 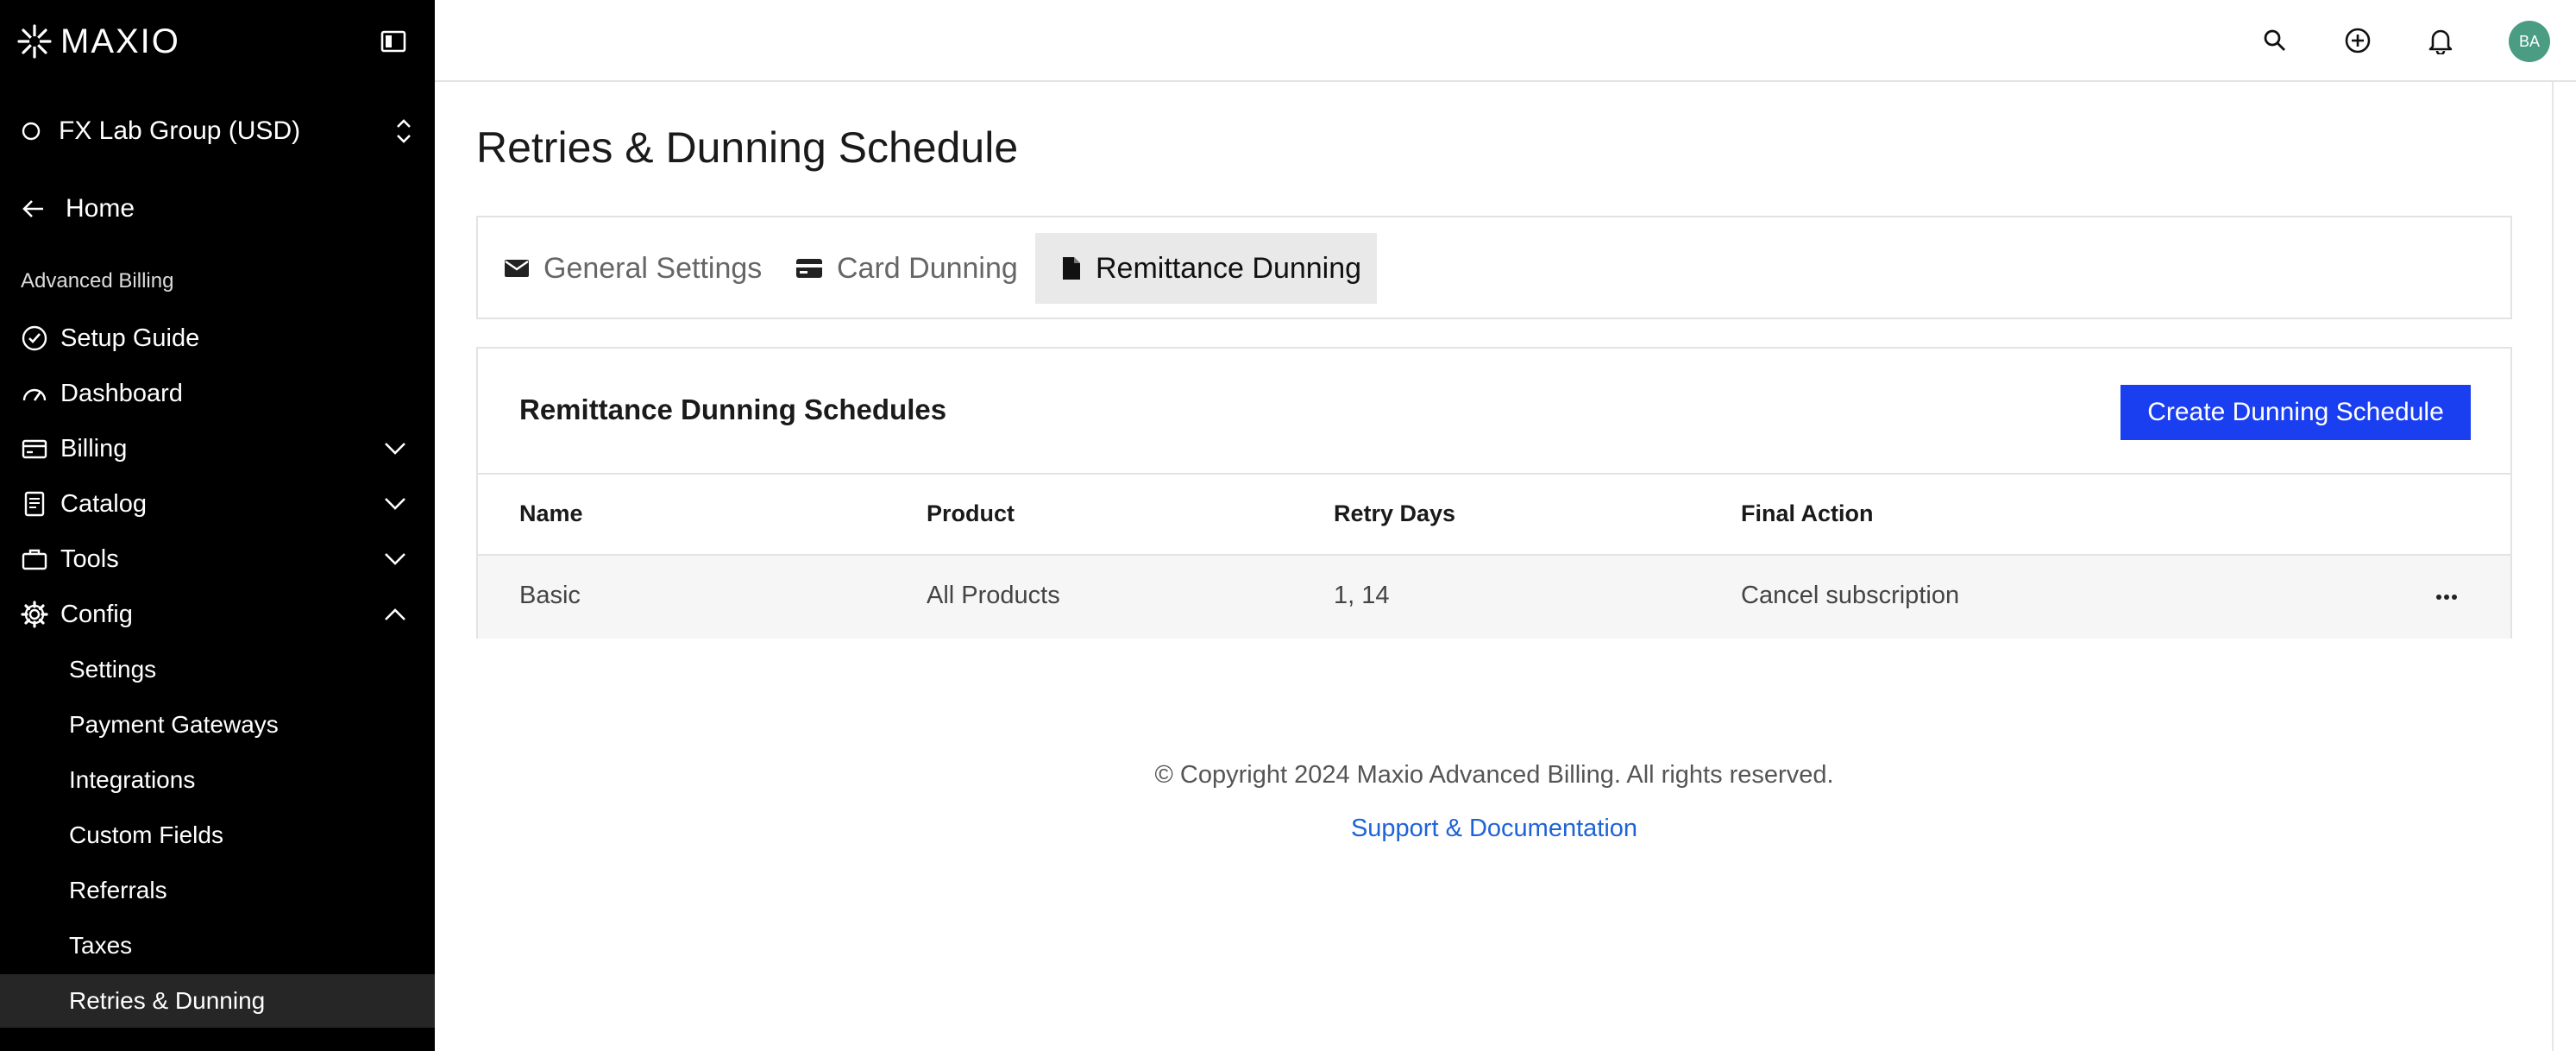 I want to click on home-link: Home, so click(x=78, y=209).